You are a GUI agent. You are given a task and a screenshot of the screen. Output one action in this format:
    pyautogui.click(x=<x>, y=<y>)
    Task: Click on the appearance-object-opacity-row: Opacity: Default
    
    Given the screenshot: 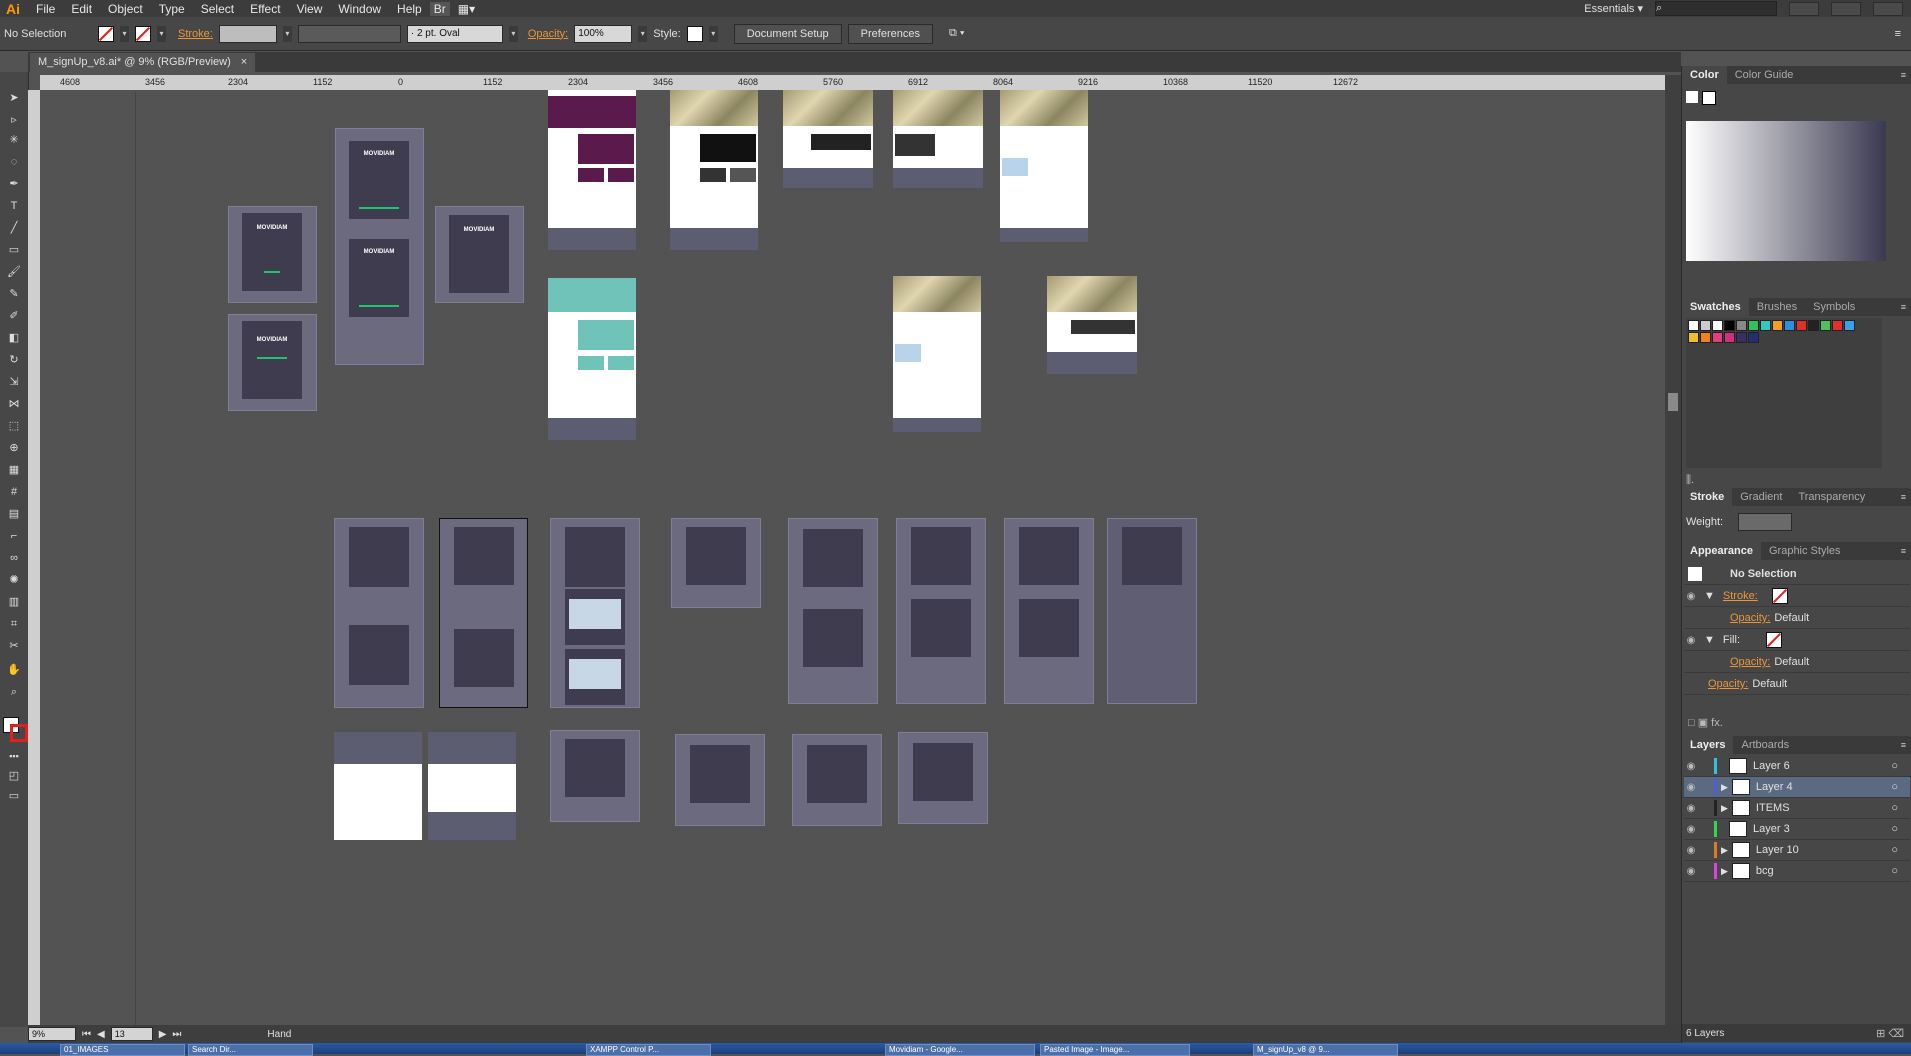 What is the action you would take?
    pyautogui.click(x=1797, y=684)
    